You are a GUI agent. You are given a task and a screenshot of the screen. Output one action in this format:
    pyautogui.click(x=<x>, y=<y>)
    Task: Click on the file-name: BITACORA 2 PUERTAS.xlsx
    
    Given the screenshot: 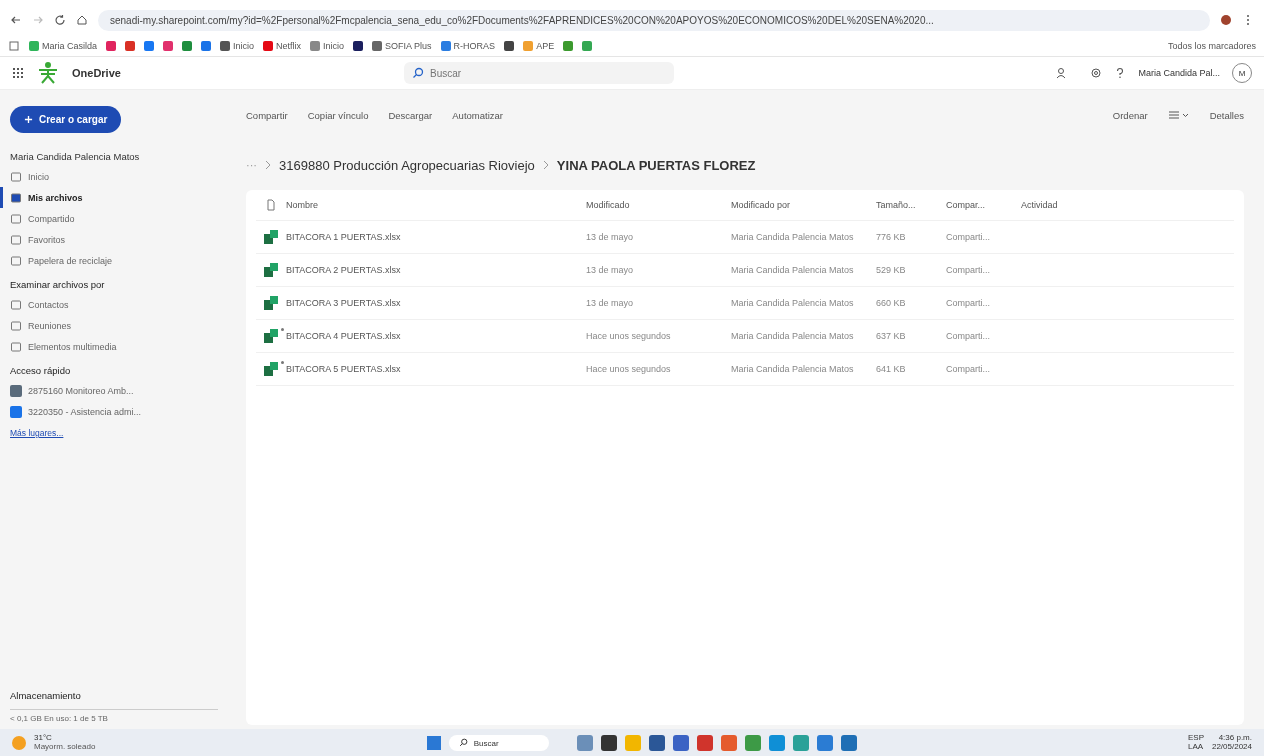 What is the action you would take?
    pyautogui.click(x=436, y=270)
    